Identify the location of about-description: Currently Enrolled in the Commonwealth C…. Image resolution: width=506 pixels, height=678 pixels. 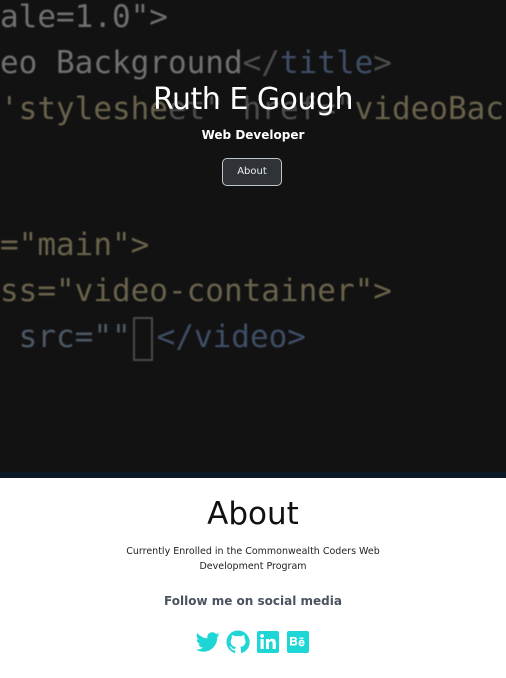
(253, 559).